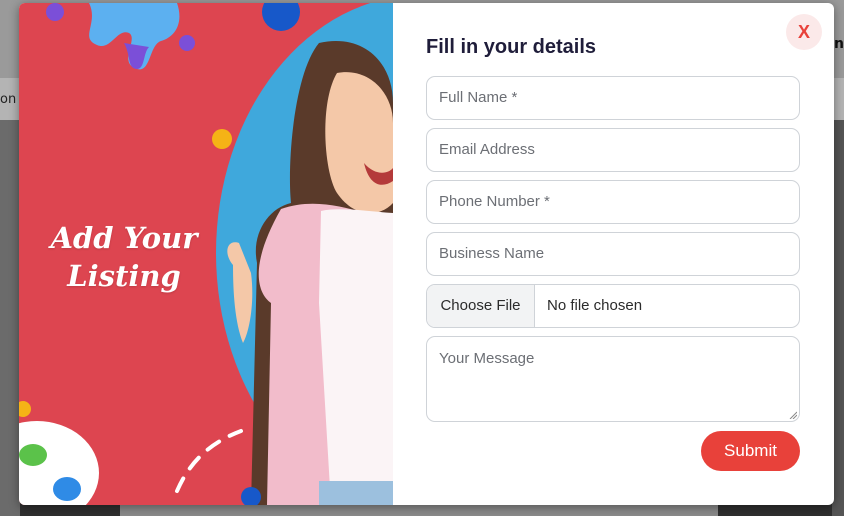  I want to click on banner-title: Add Your Listing, so click(124, 257).